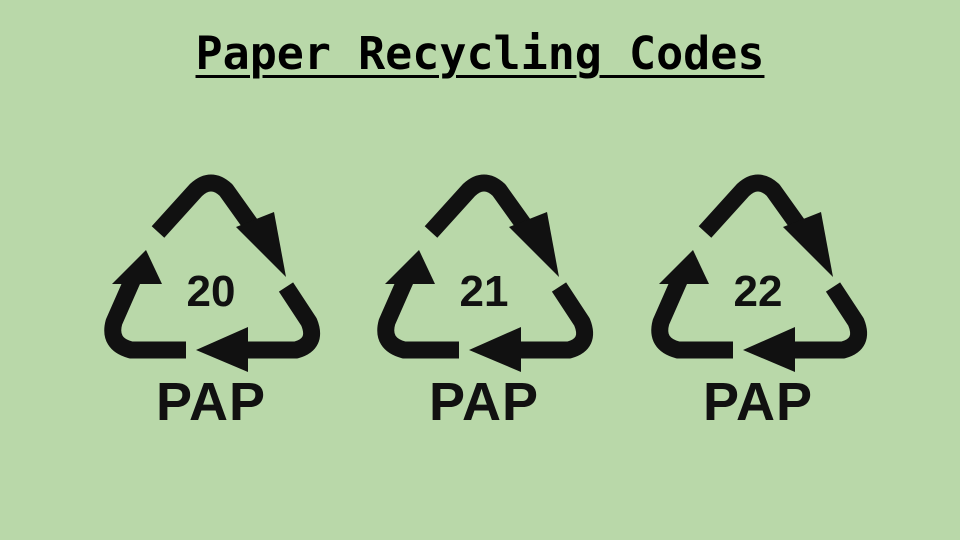 This screenshot has width=960, height=540. I want to click on recycling-code-22: 22 PAP, so click(758, 302).